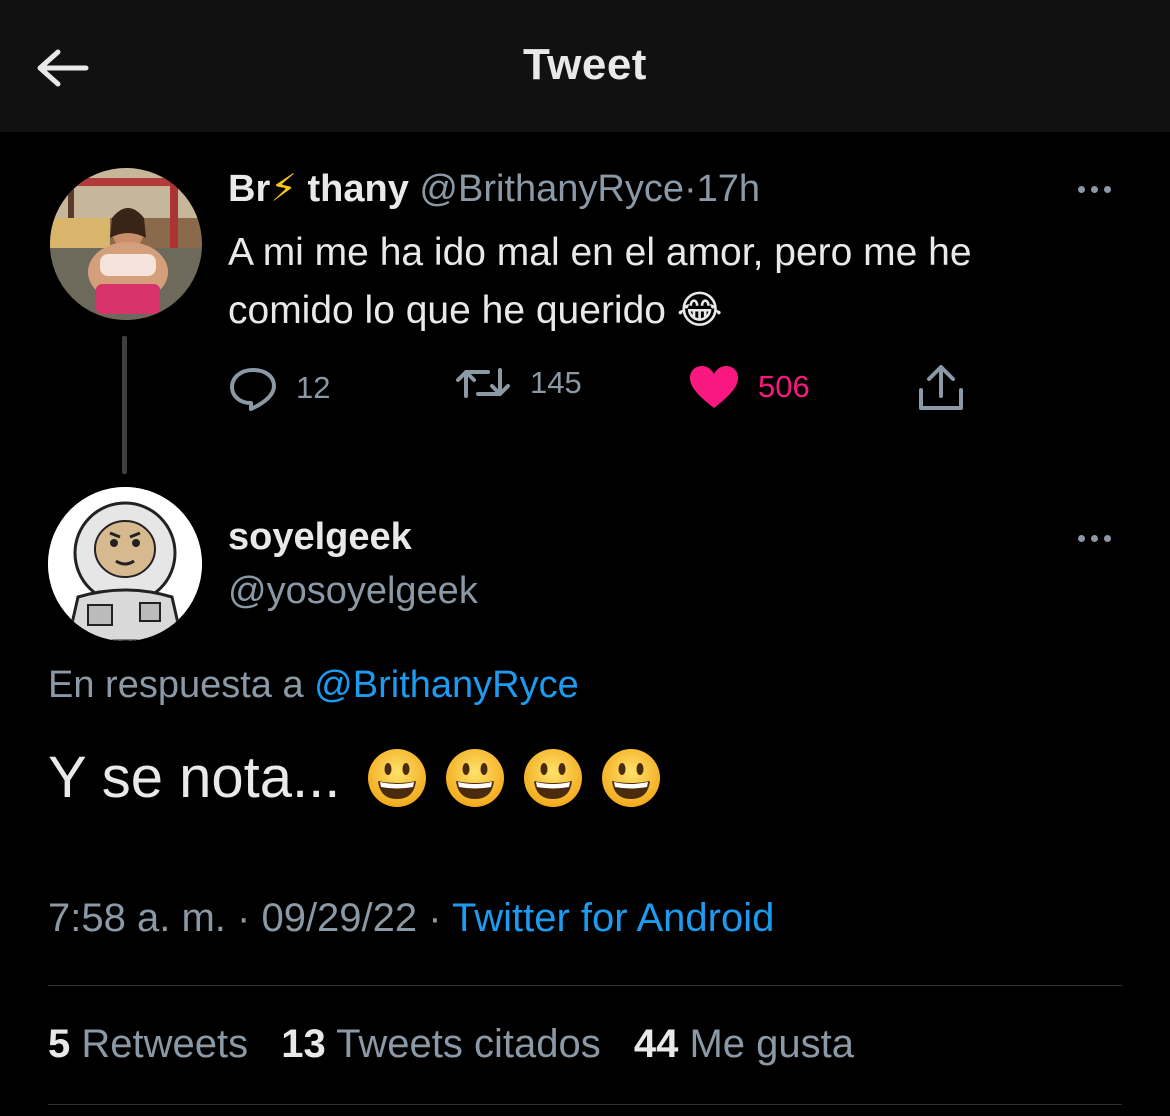 The width and height of the screenshot is (1170, 1116). Describe the element at coordinates (1094, 538) in the screenshot. I see `reply-more-options-button` at that location.